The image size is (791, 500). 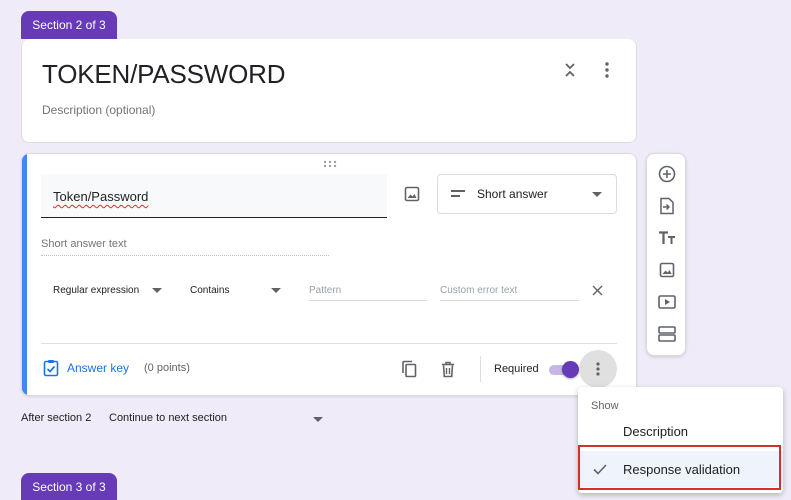 I want to click on answer-key-icon, so click(x=51, y=368).